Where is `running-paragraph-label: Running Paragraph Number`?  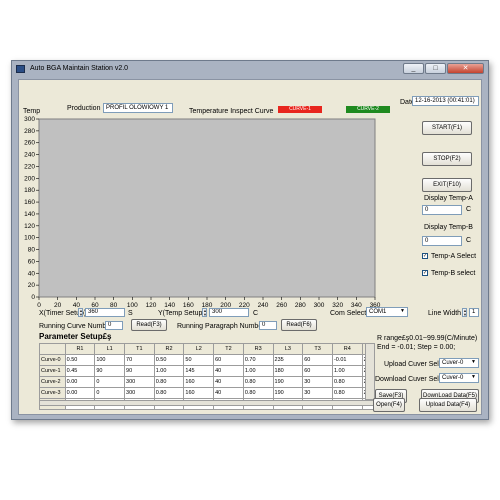 running-paragraph-label: Running Paragraph Number is located at coordinates (221, 326).